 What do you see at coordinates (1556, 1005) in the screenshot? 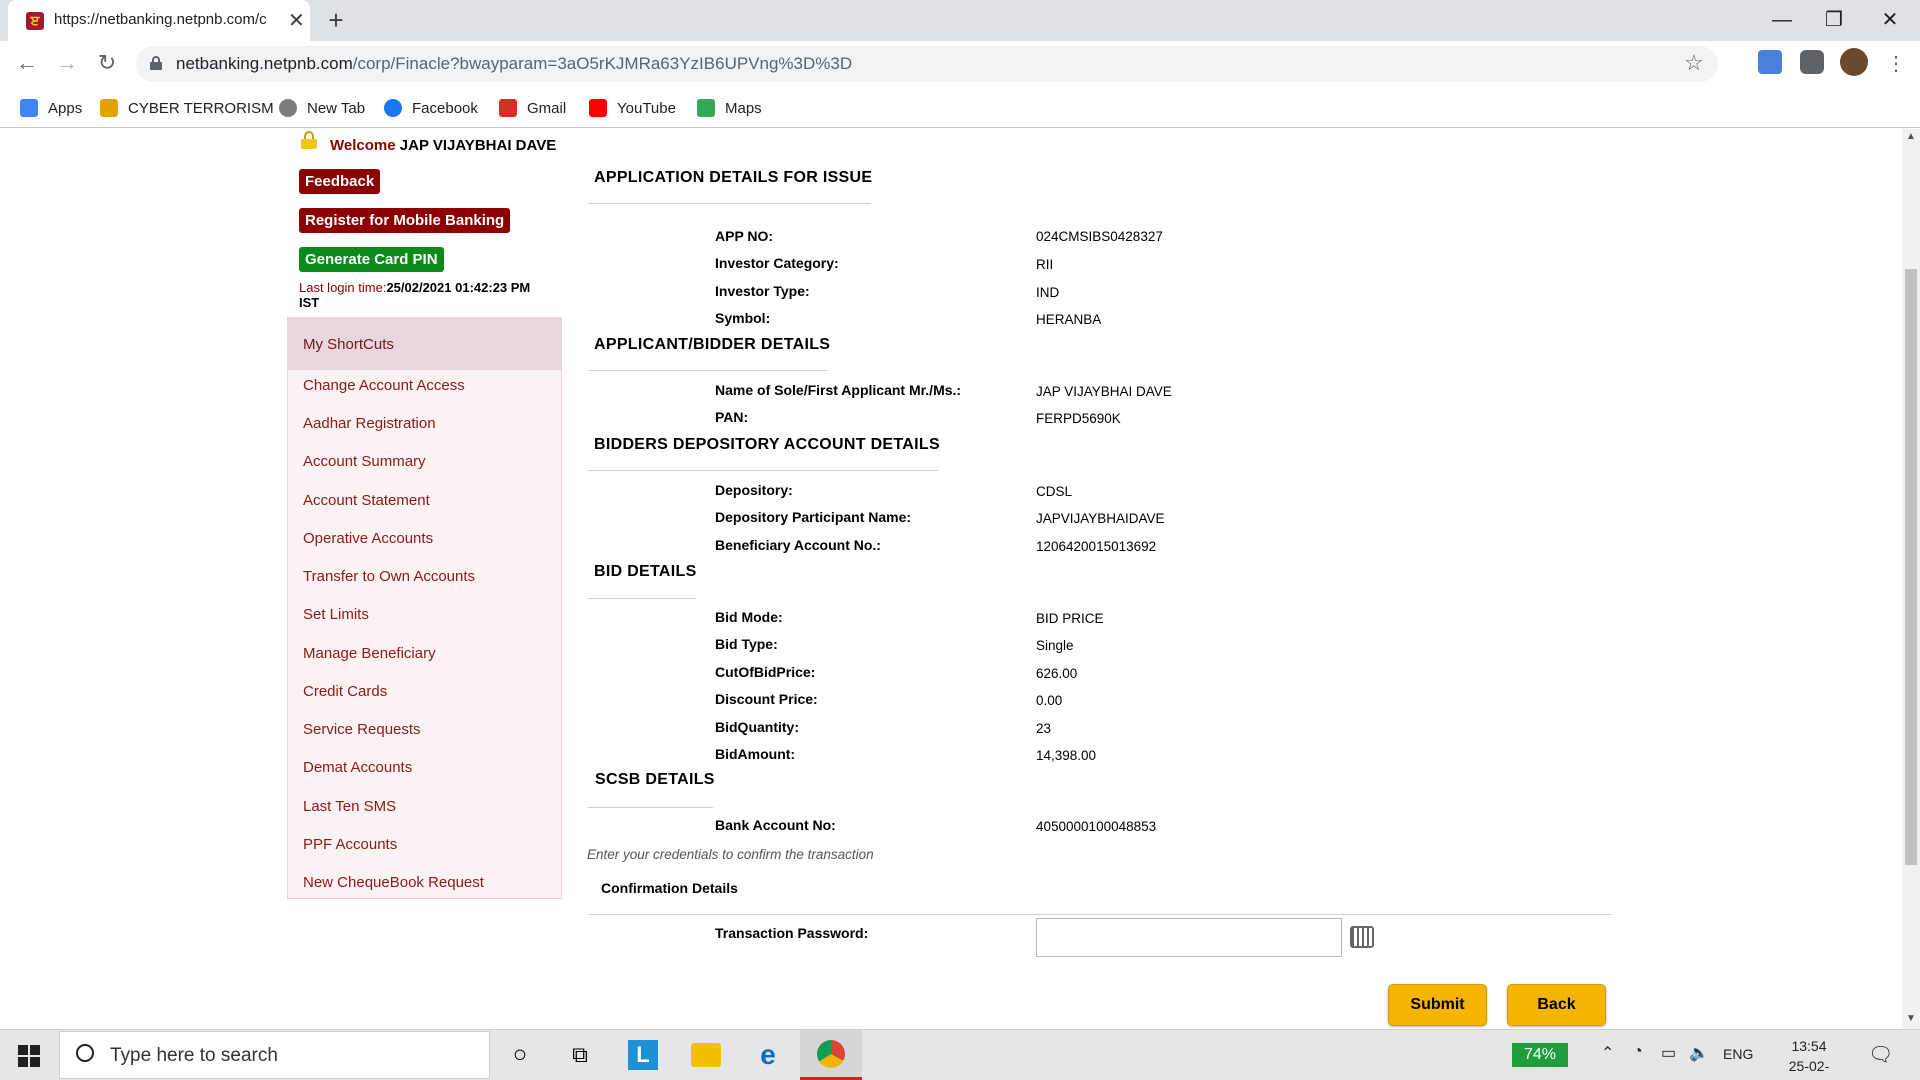
I see `back-button: Back` at bounding box center [1556, 1005].